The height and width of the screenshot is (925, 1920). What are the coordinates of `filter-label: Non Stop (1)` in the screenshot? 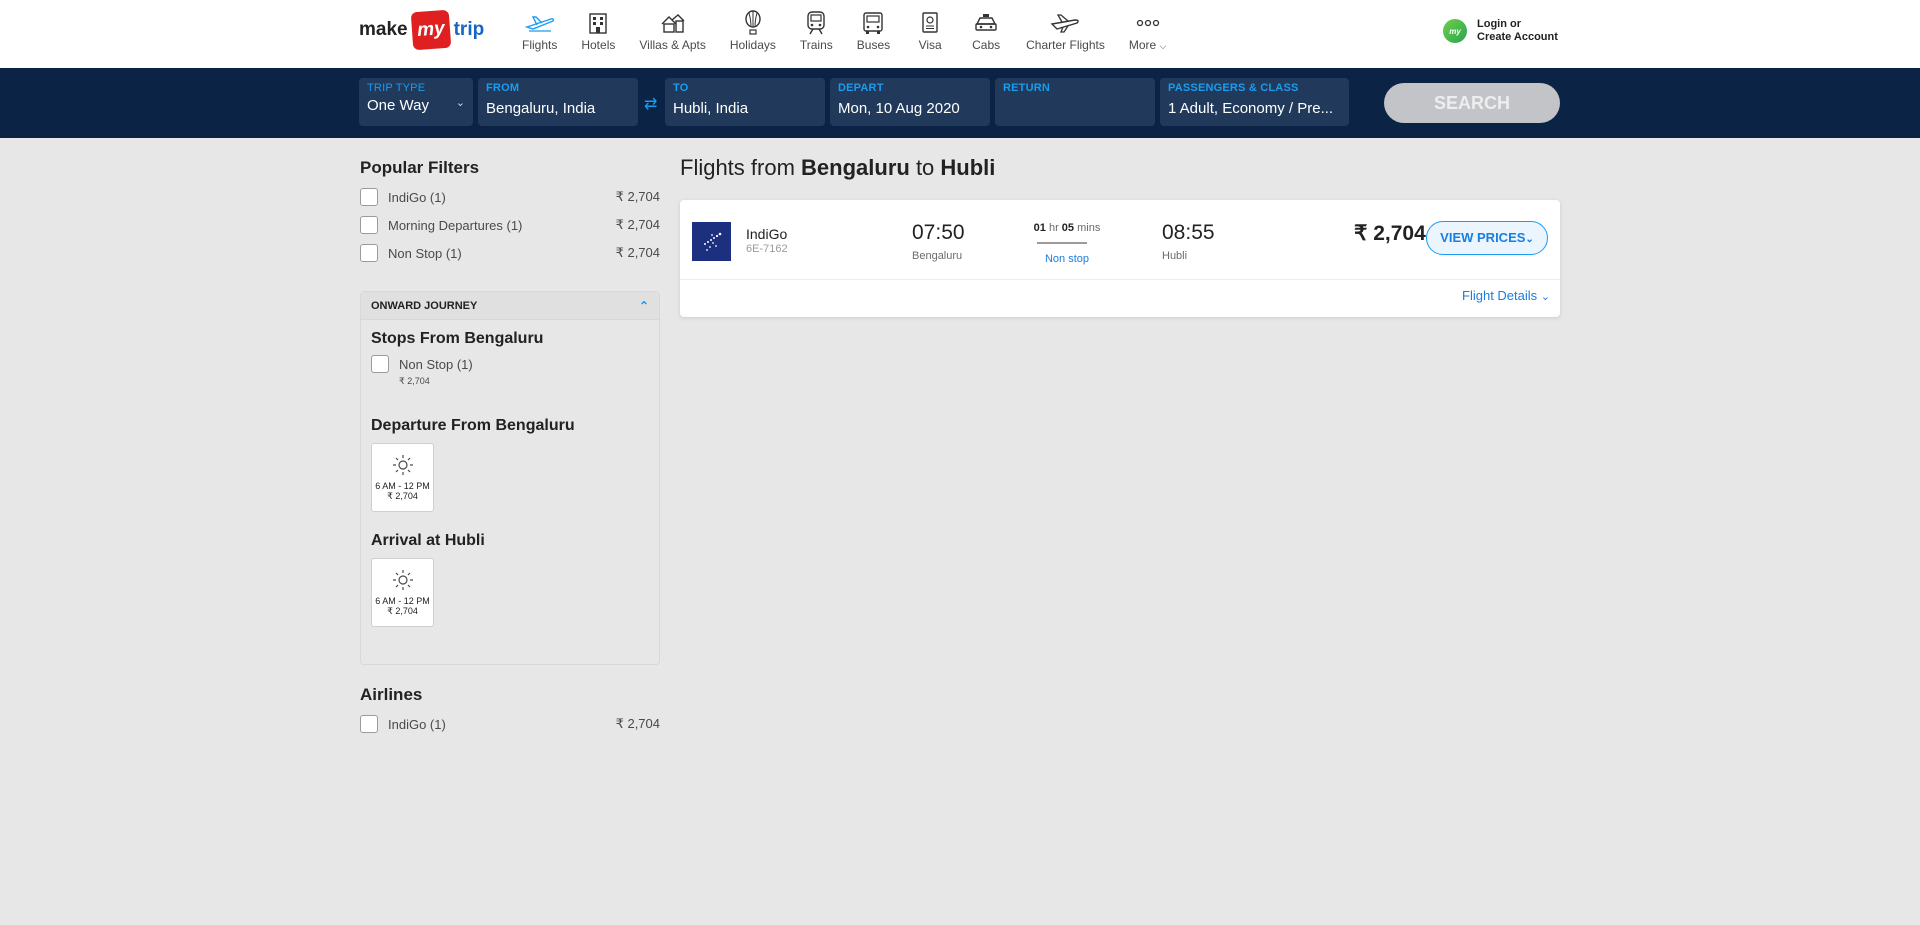 It's located at (425, 253).